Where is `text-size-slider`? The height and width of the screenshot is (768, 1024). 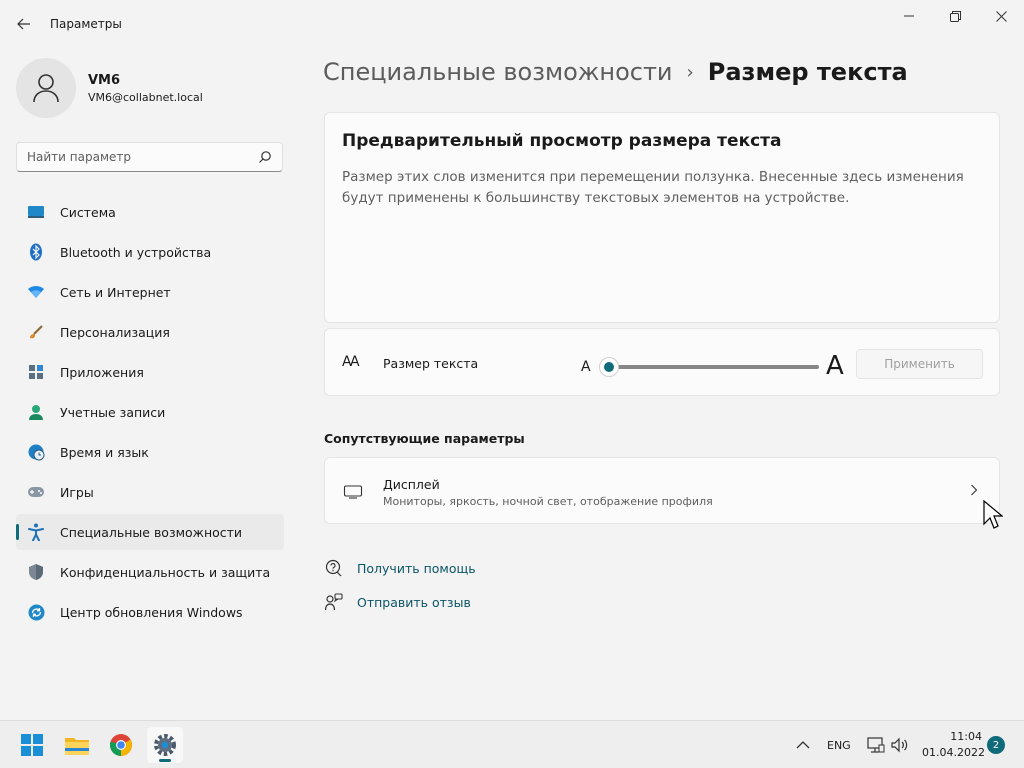
text-size-slider is located at coordinates (709, 367).